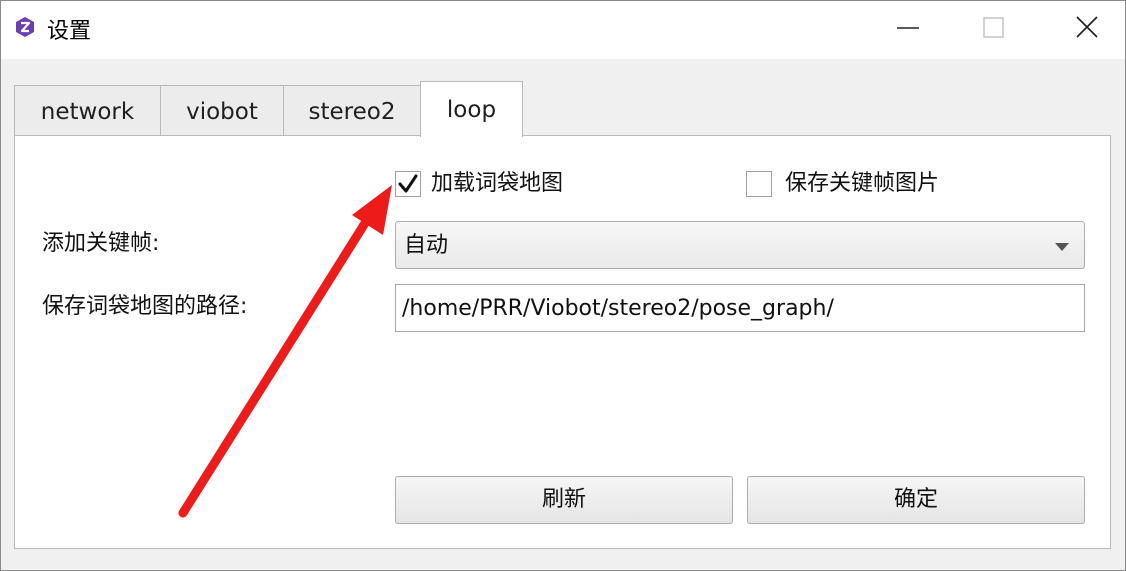 Image resolution: width=1126 pixels, height=571 pixels. What do you see at coordinates (471, 109) in the screenshot?
I see `tab-loop: loop` at bounding box center [471, 109].